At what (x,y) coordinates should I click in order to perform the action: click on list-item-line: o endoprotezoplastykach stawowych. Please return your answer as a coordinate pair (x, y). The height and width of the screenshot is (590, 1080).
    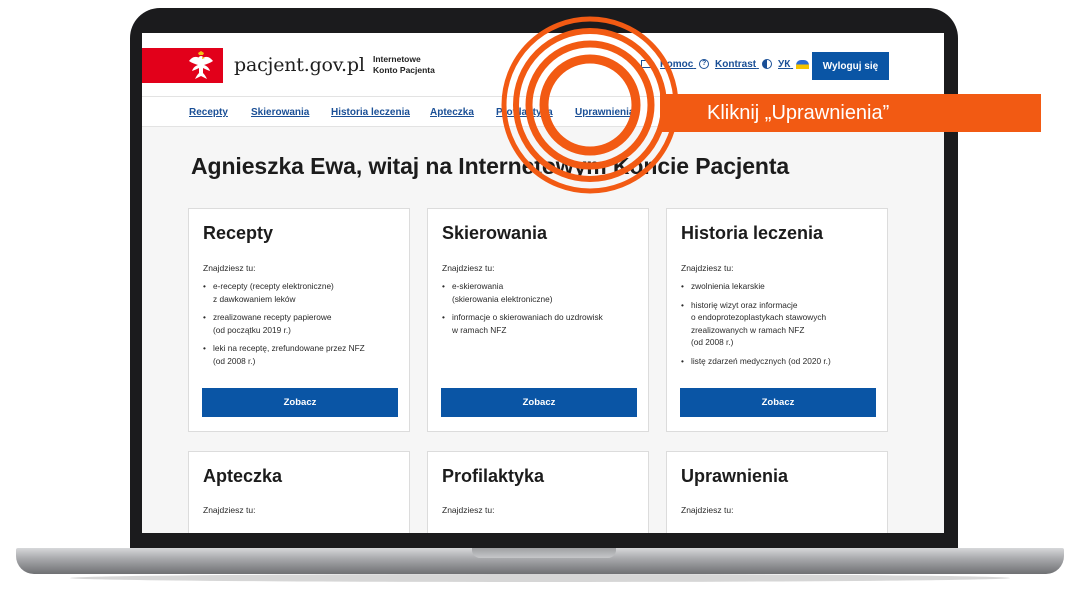
    Looking at the image, I should click on (759, 317).